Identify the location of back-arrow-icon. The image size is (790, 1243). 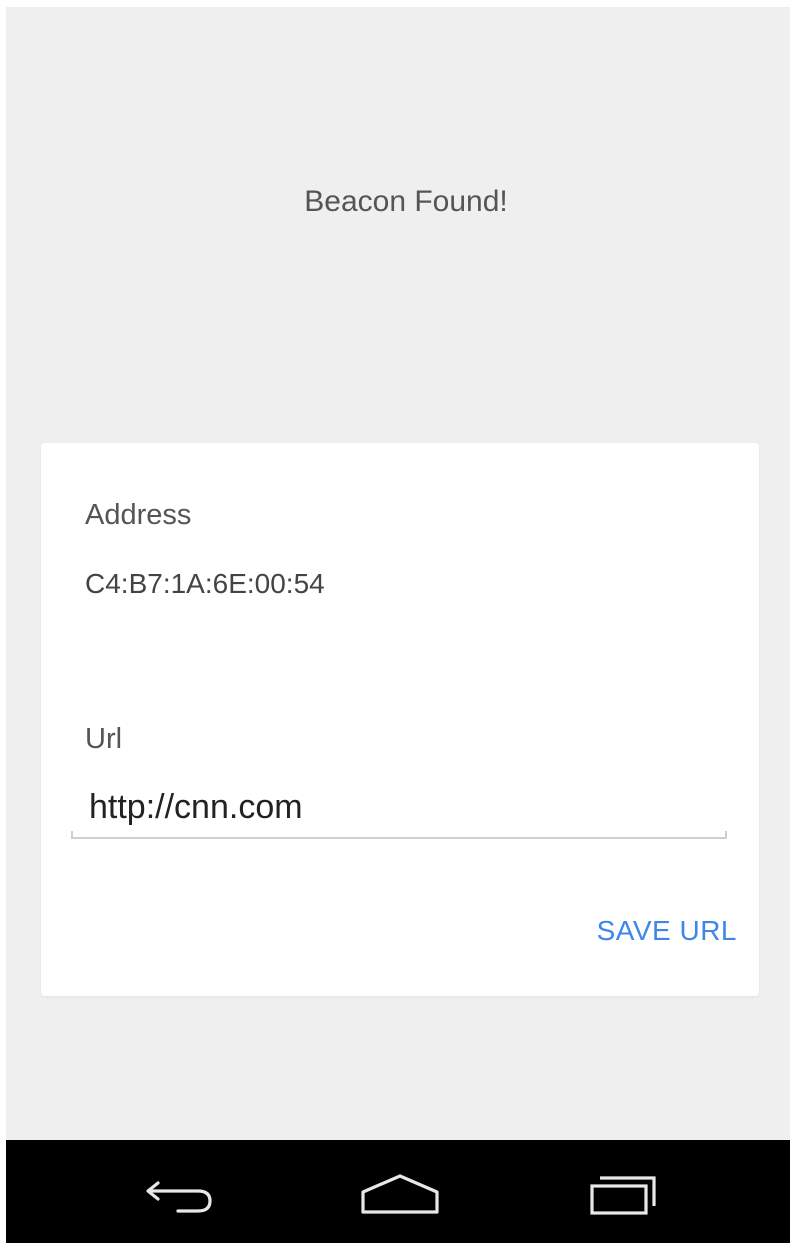
(179, 1197).